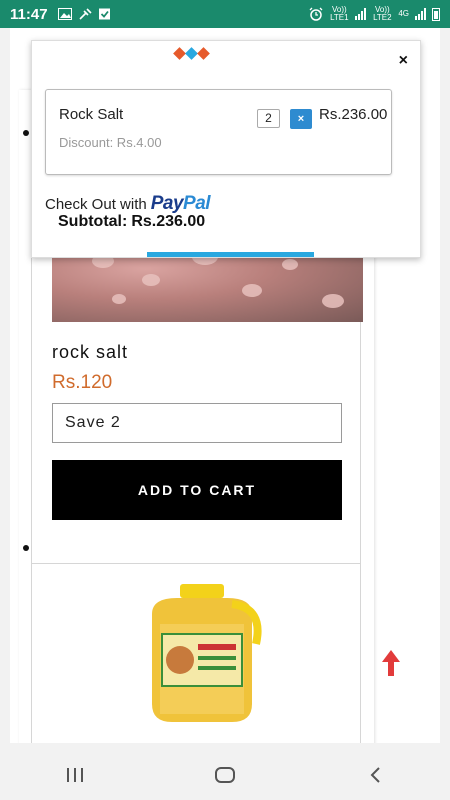 The image size is (450, 800). I want to click on tools-icon, so click(85, 14).